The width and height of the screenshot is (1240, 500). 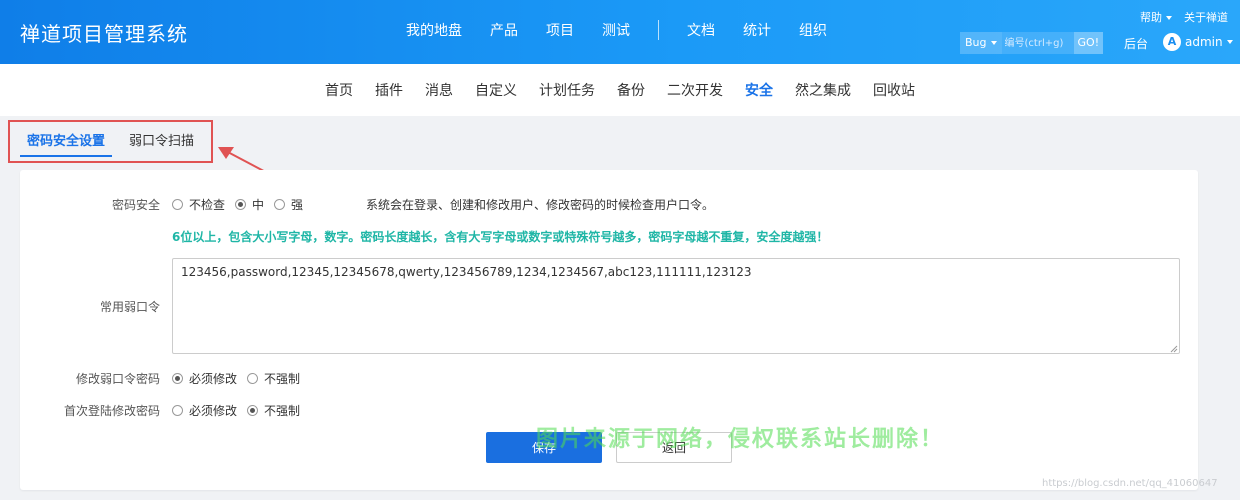 I want to click on tab-password-settings: 密码安全设置, so click(x=66, y=143).